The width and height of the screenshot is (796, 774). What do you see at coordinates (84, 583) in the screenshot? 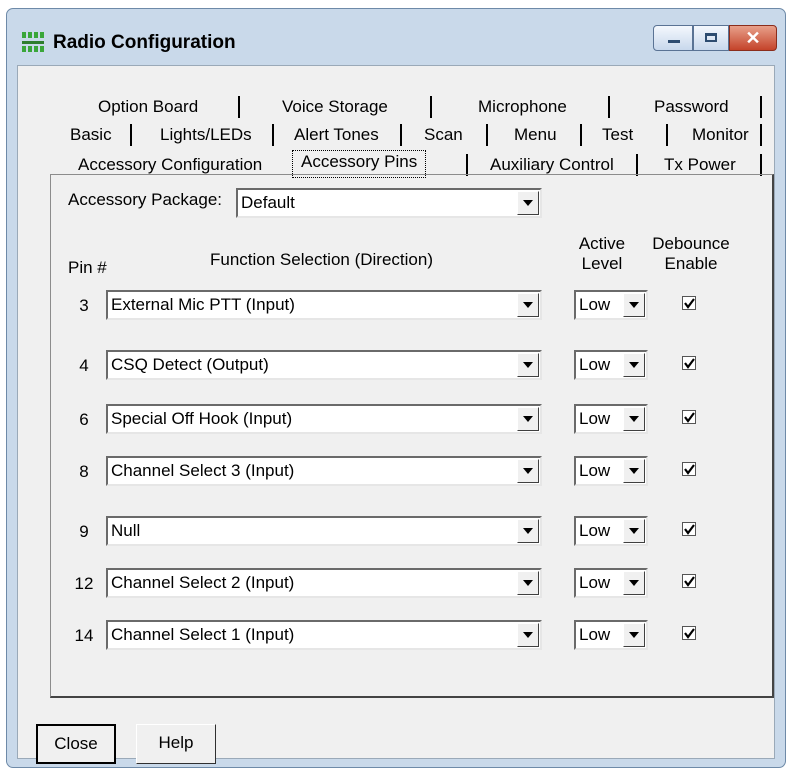
I see `pin-number: 12` at bounding box center [84, 583].